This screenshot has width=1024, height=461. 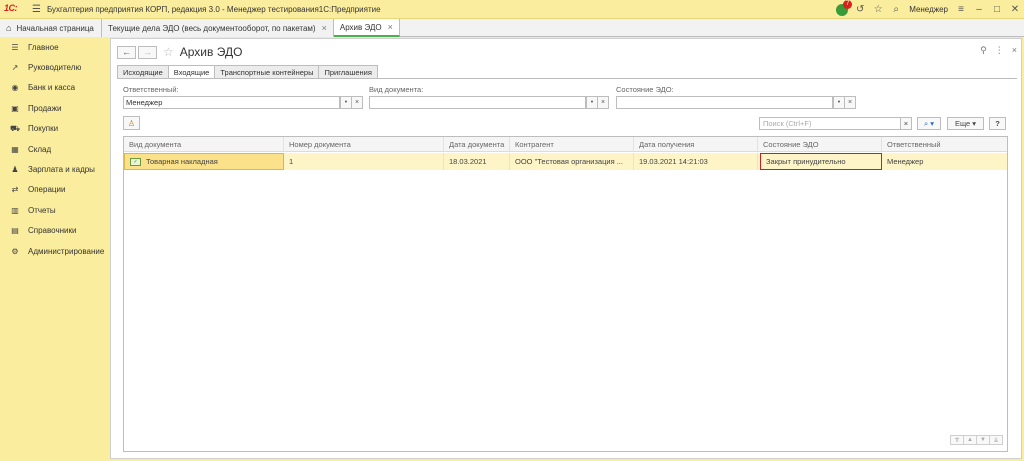 I want to click on tab-edo-archive: Архив ЭДО ×, so click(x=366, y=28).